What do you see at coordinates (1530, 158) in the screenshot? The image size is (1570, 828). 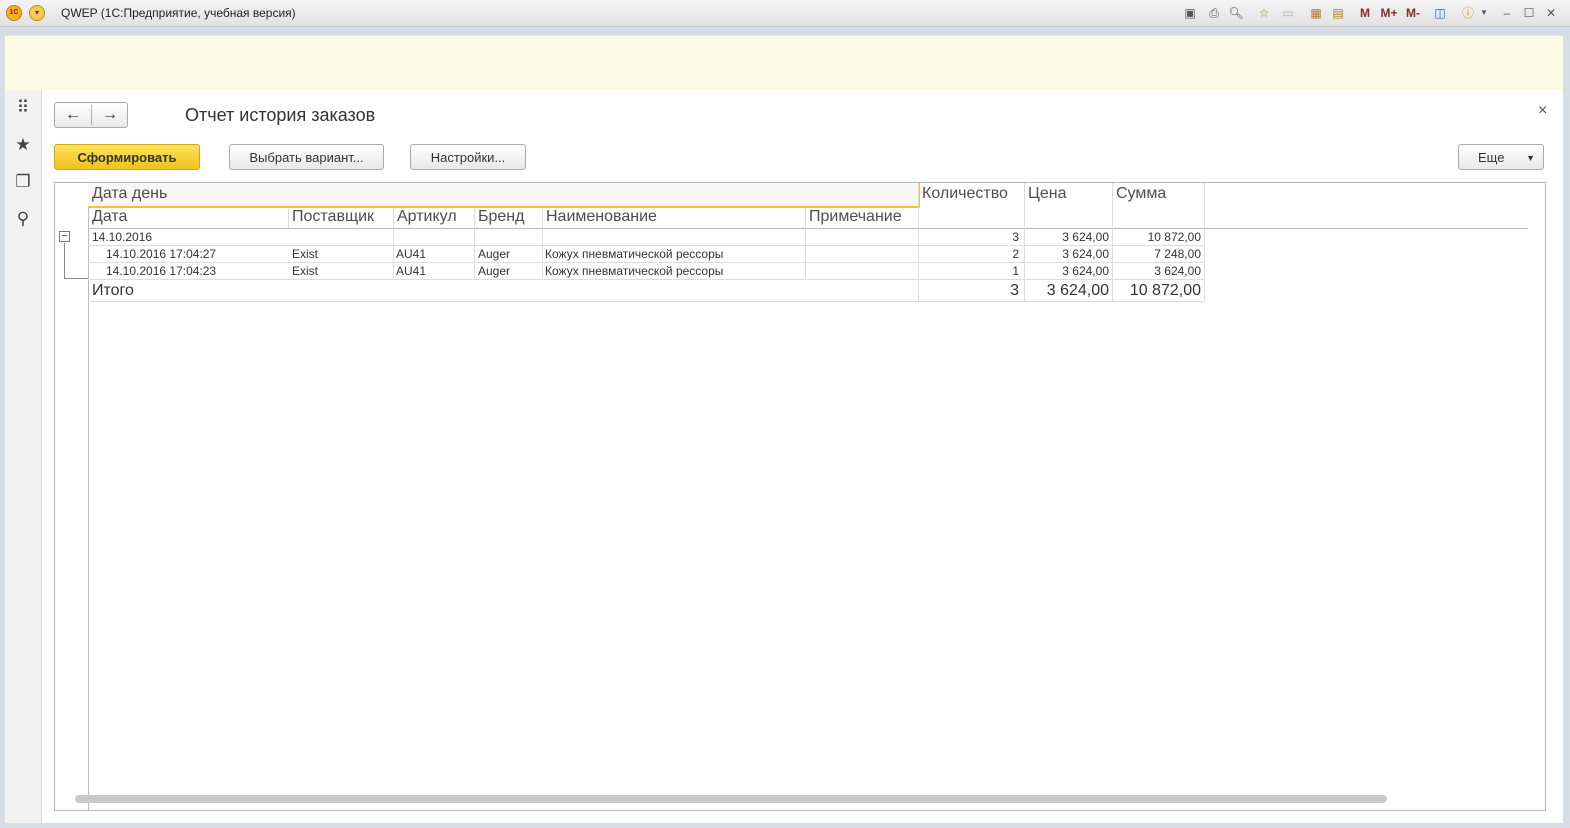 I see `chevron-down-icon: ▼` at bounding box center [1530, 158].